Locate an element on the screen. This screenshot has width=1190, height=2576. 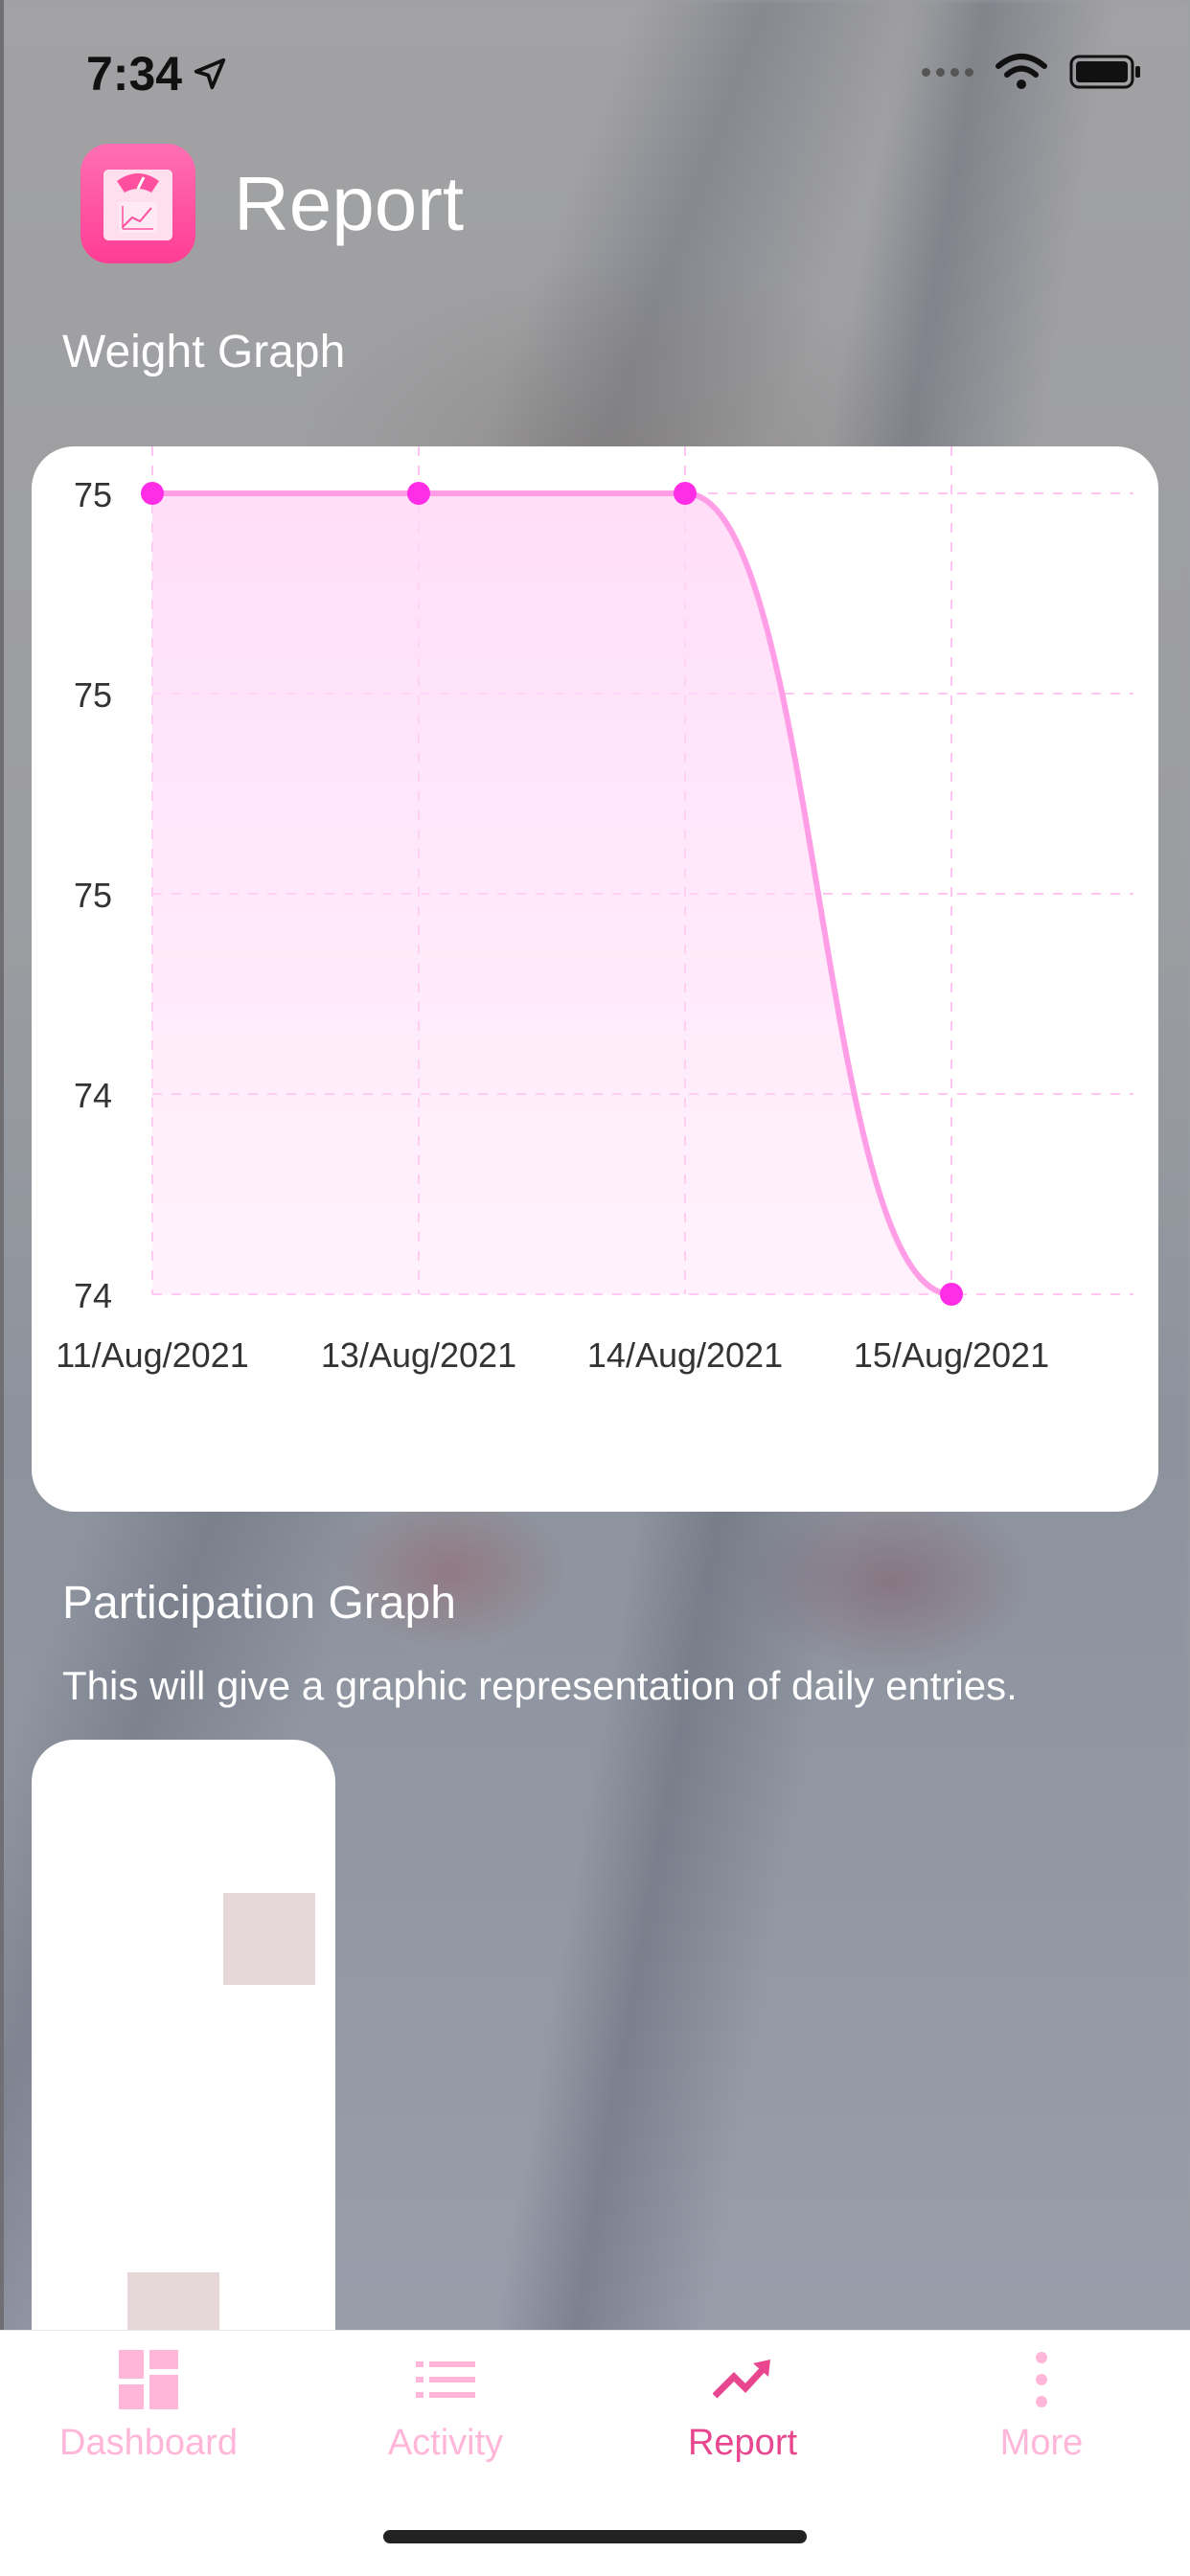
x-tick-label: 11/Aug/2021 is located at coordinates (152, 1355).